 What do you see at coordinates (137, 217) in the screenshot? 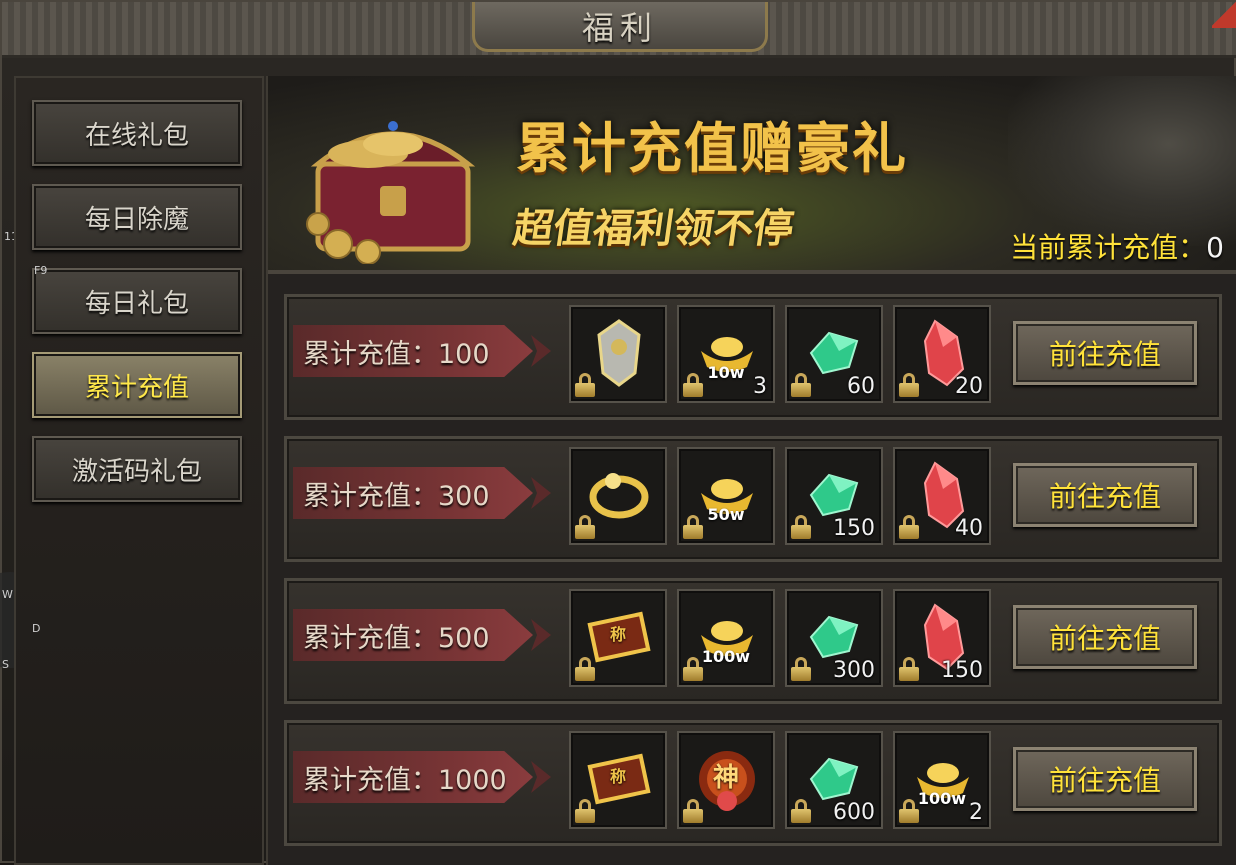
I see `sidebar-item-daily-demon: 每日除魔` at bounding box center [137, 217].